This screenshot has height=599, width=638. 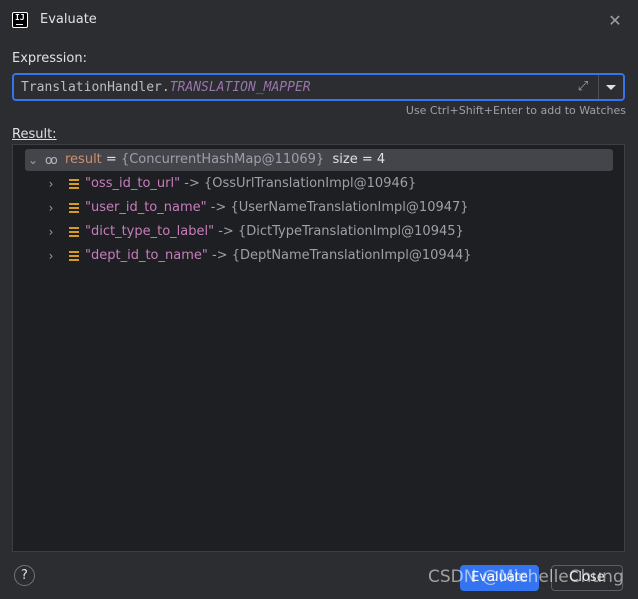 What do you see at coordinates (310, 183) in the screenshot?
I see `entry-value: {OssUrlTranslationImpl@10946}` at bounding box center [310, 183].